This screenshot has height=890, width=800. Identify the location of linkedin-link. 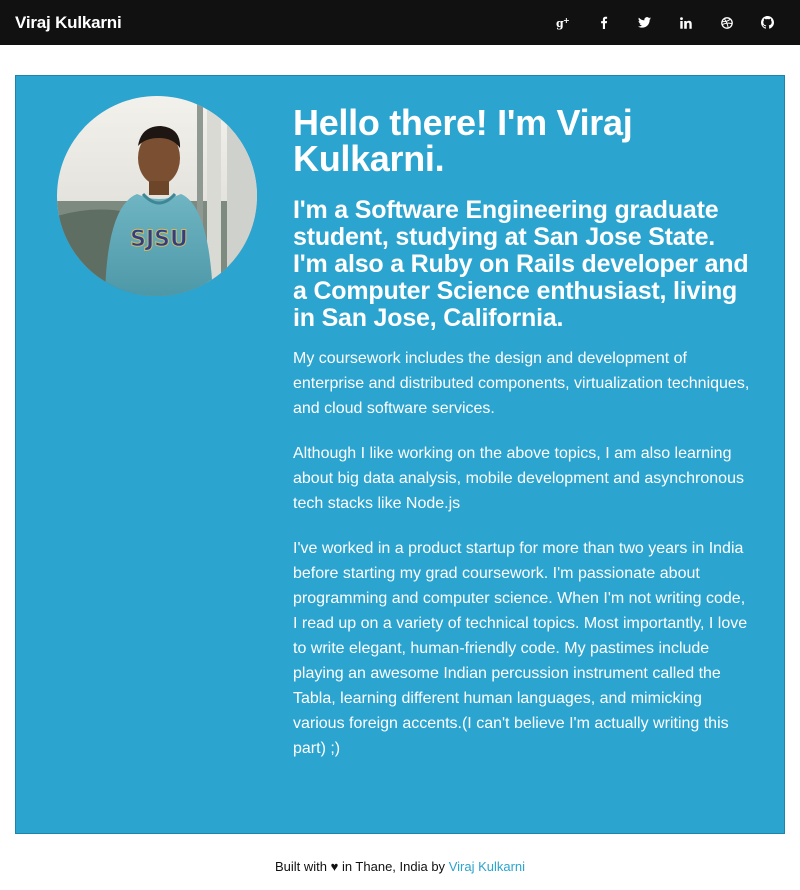
(685, 22).